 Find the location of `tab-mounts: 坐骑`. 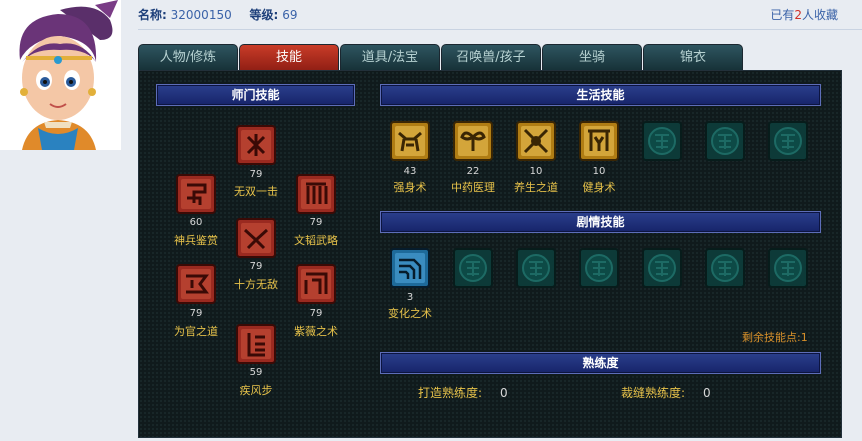

tab-mounts: 坐骑 is located at coordinates (592, 57).